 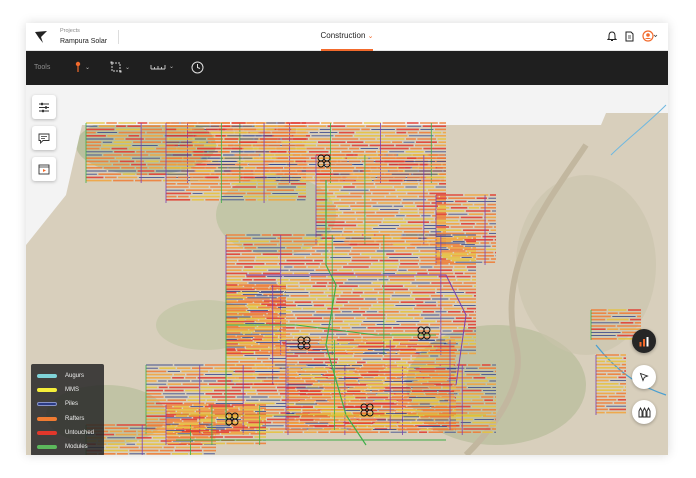 I want to click on legend-item: Augurs, so click(x=70, y=376).